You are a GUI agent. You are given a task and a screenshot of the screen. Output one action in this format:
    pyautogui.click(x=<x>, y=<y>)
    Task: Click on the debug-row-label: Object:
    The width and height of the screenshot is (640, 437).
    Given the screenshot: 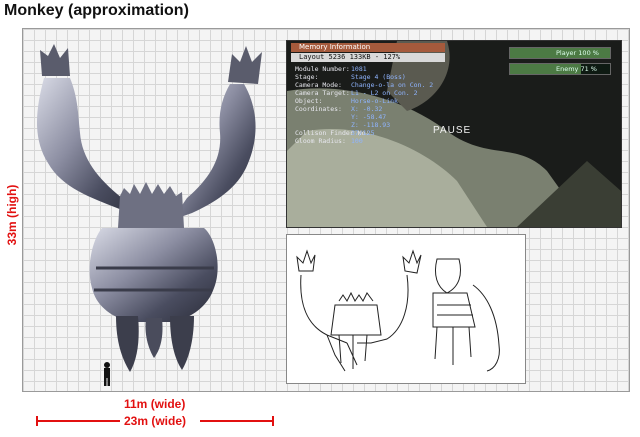 What is the action you would take?
    pyautogui.click(x=309, y=101)
    